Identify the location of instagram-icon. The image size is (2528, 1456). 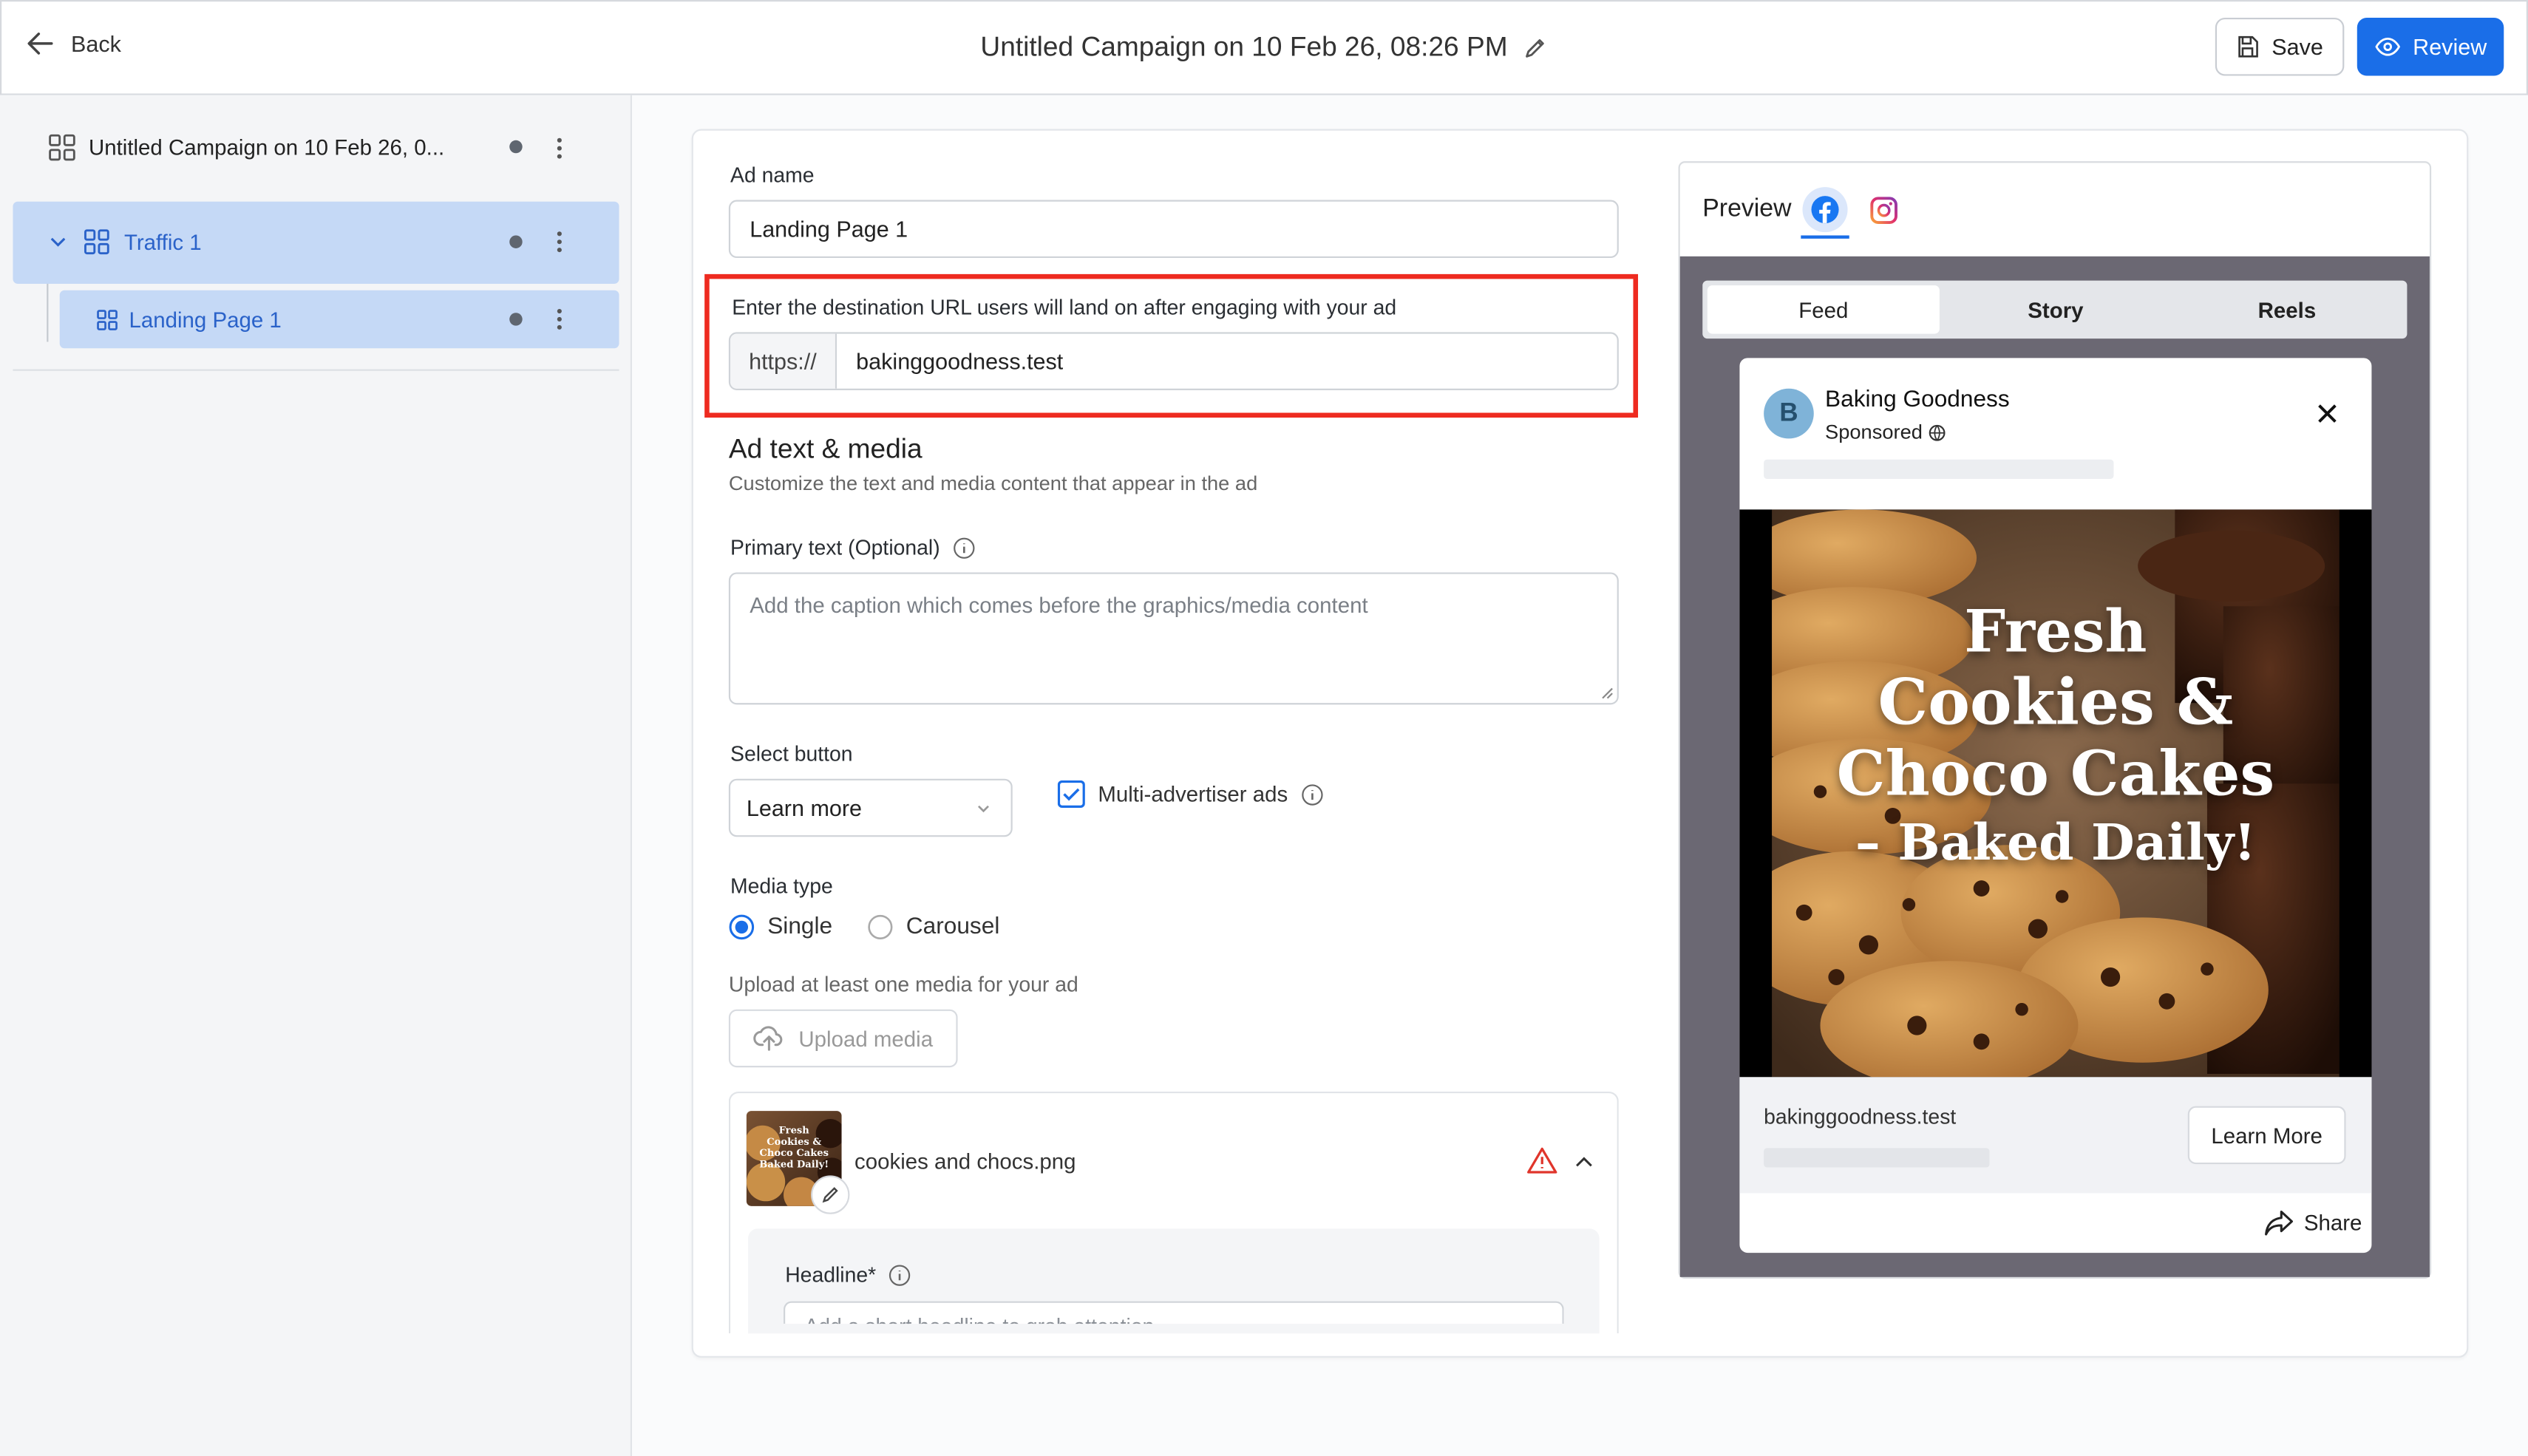
(1884, 211).